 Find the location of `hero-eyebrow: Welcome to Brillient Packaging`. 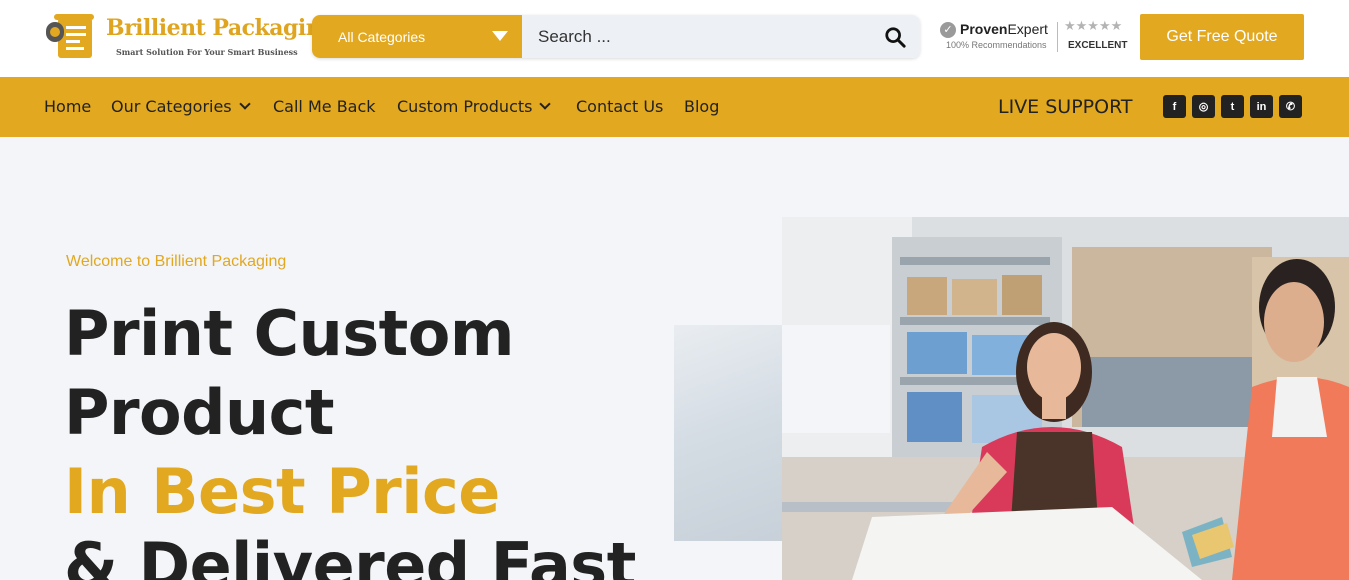

hero-eyebrow: Welcome to Brillient Packaging is located at coordinates (176, 261).